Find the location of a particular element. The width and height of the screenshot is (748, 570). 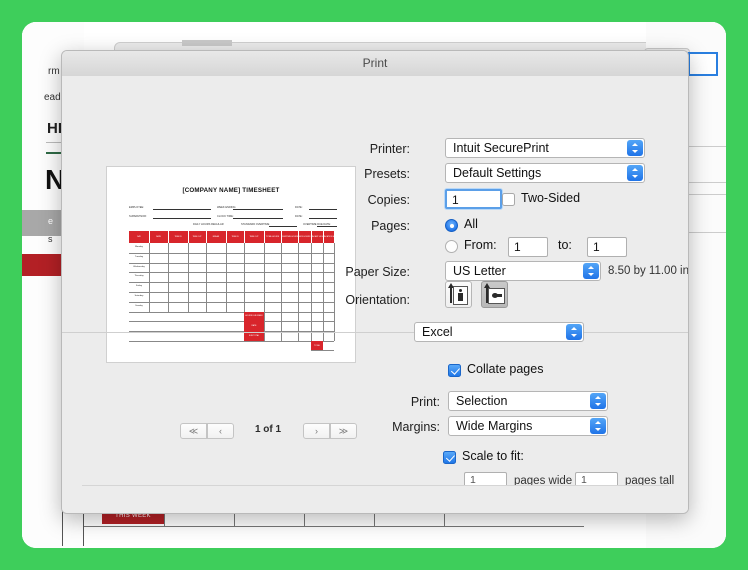

section-divider is located at coordinates (375, 332).